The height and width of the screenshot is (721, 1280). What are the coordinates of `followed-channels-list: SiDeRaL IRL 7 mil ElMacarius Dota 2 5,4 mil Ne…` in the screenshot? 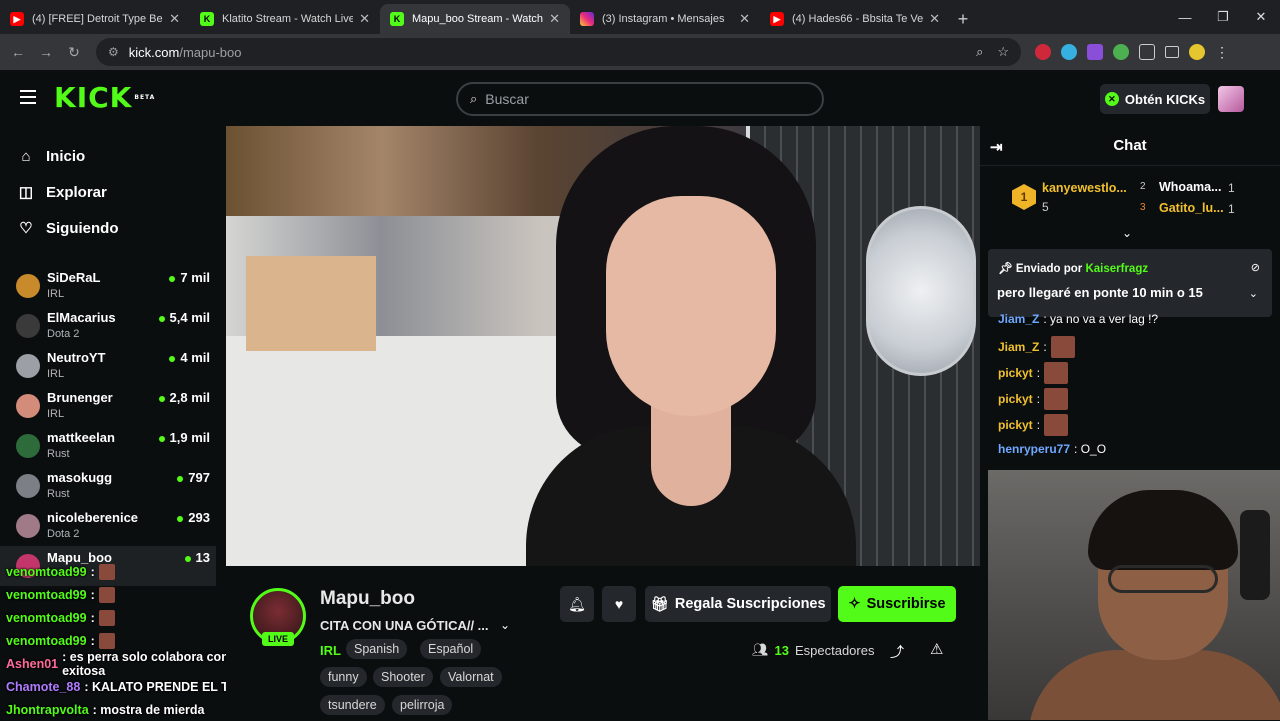 It's located at (108, 426).